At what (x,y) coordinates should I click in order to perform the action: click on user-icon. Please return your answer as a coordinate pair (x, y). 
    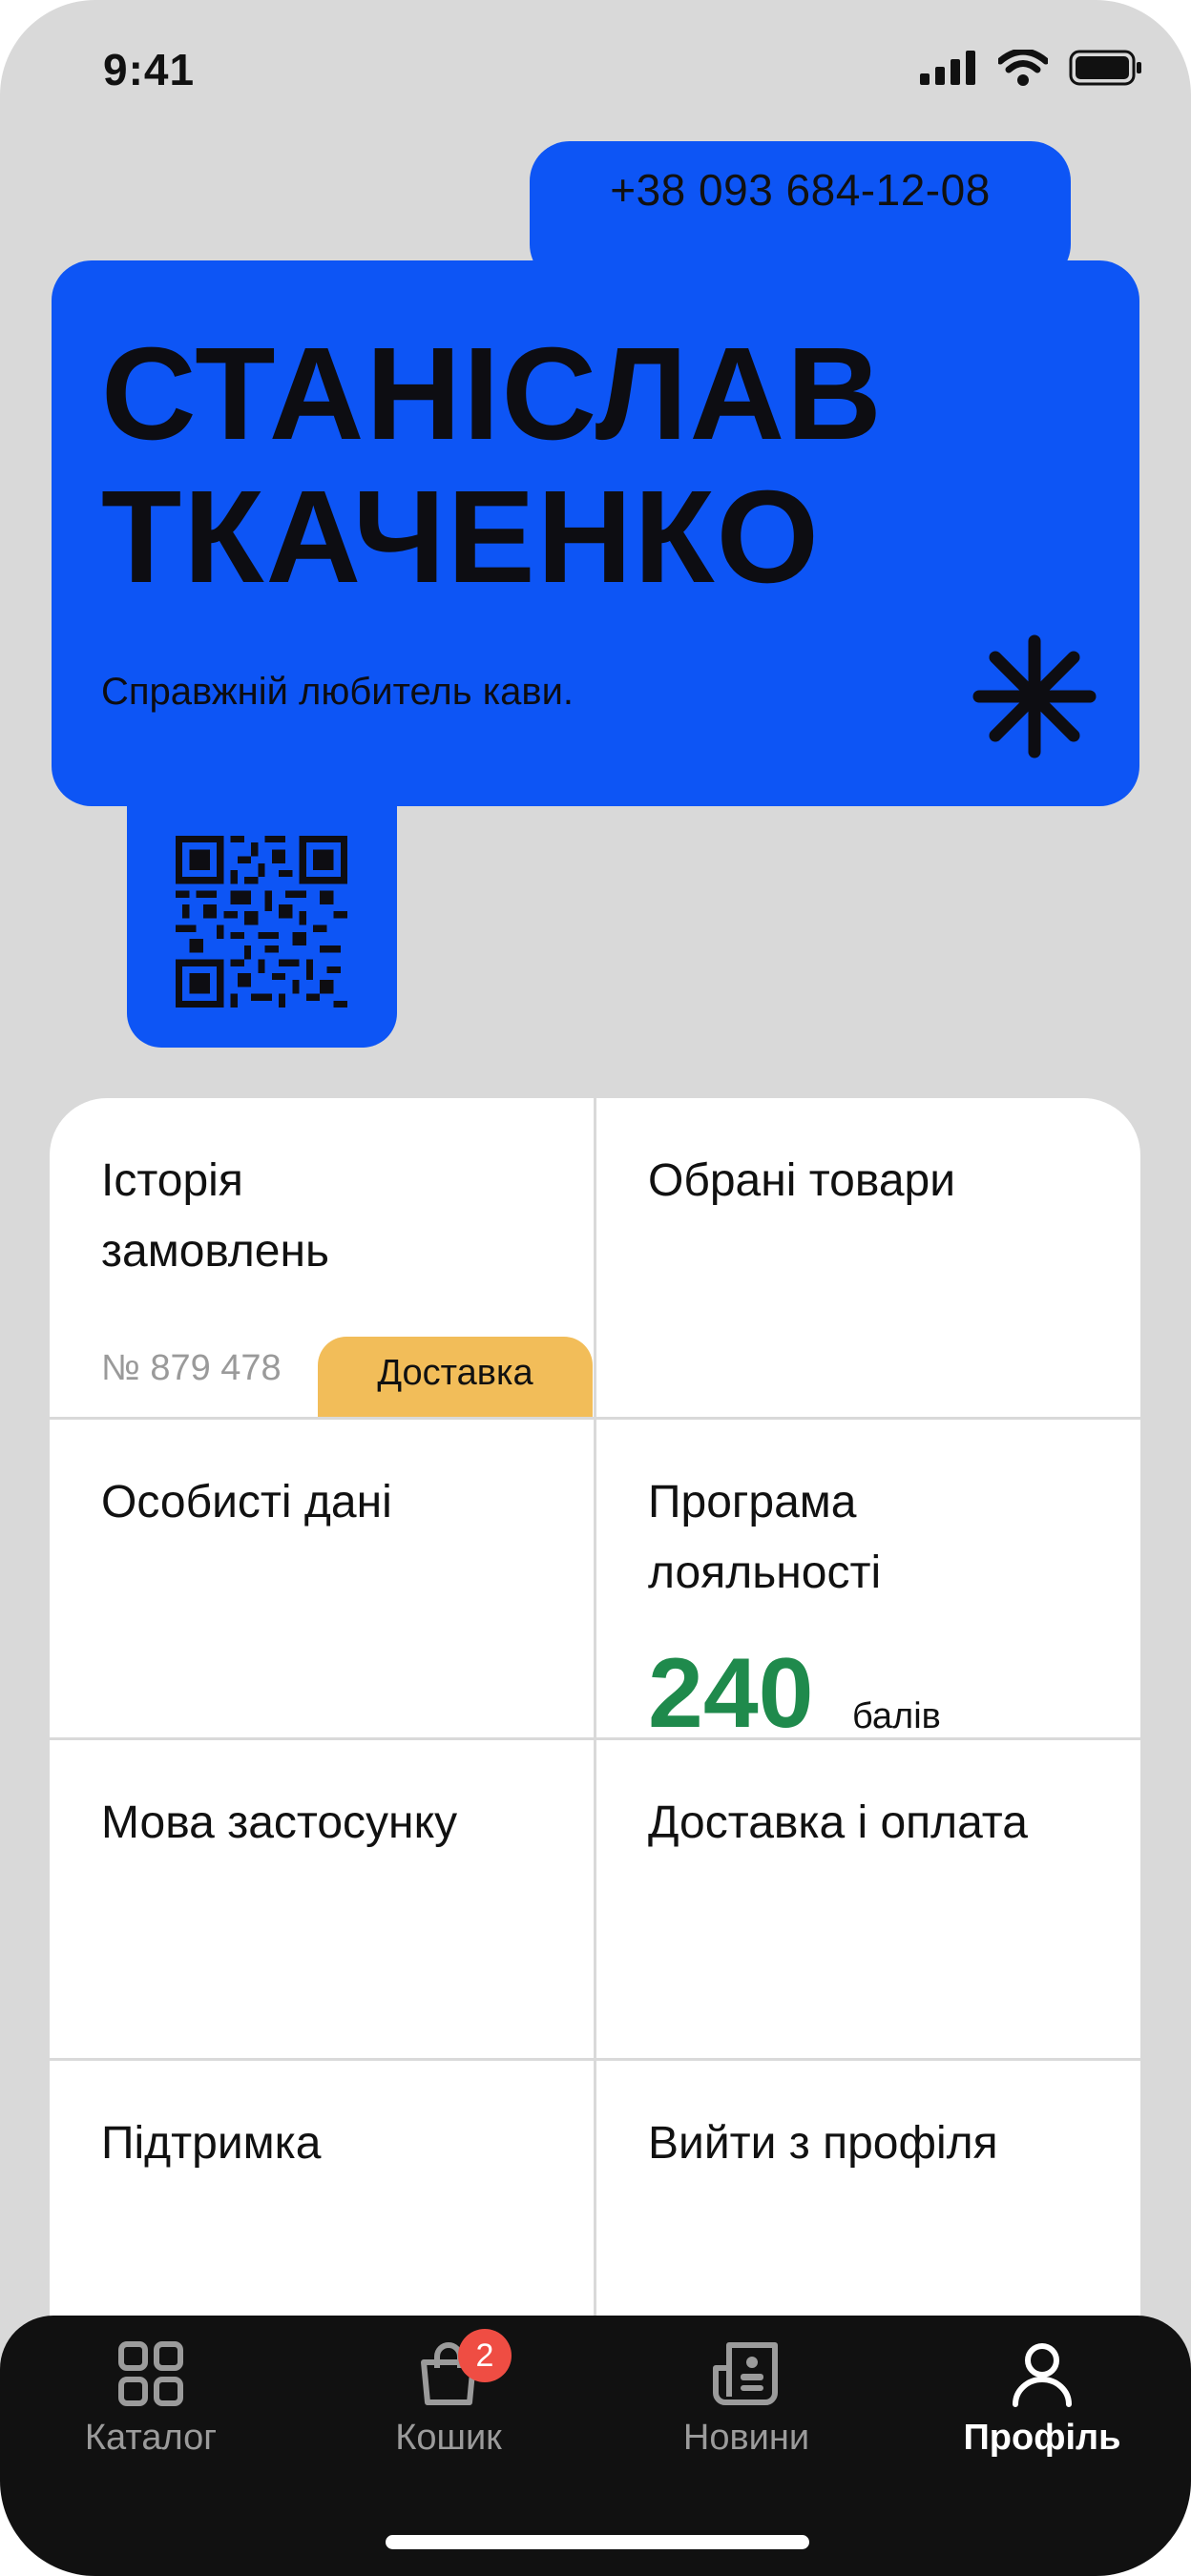
    Looking at the image, I should click on (1042, 2375).